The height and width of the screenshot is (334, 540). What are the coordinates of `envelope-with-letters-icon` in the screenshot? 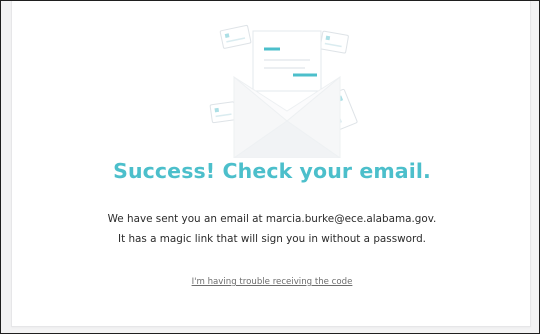 It's located at (283, 91).